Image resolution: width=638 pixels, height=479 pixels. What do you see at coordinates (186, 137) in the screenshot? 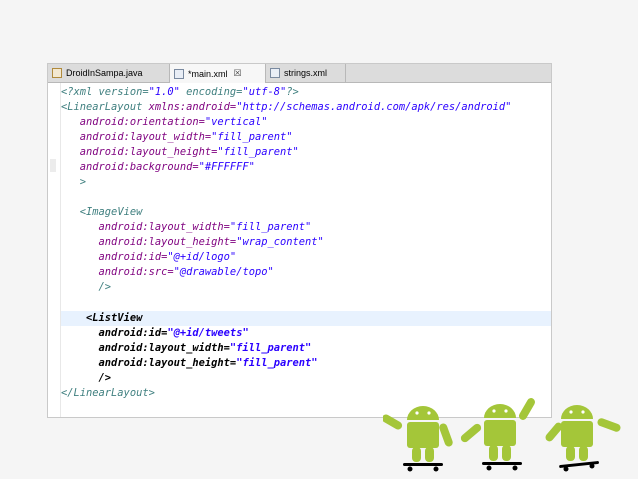
I see `code-line-4: android:layout_width="fill_parent"` at bounding box center [186, 137].